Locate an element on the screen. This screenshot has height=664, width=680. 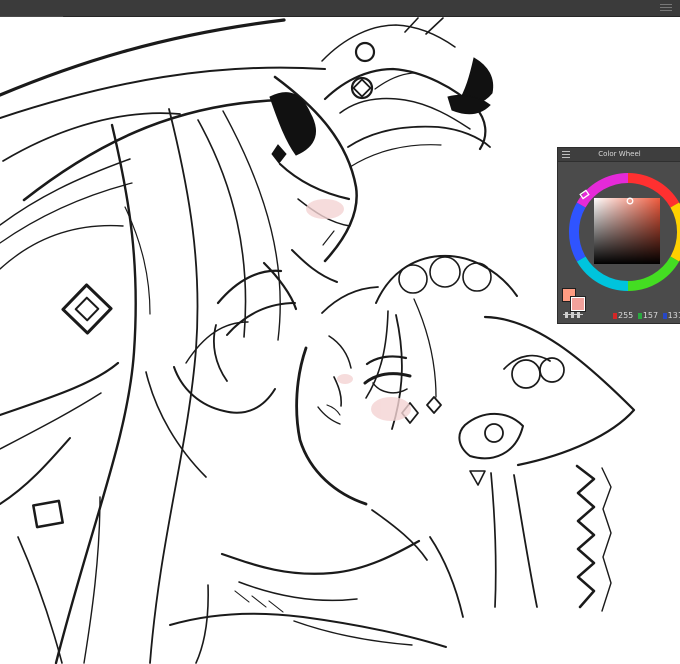
hue-ring-and-saturation-square is located at coordinates (620, 232).